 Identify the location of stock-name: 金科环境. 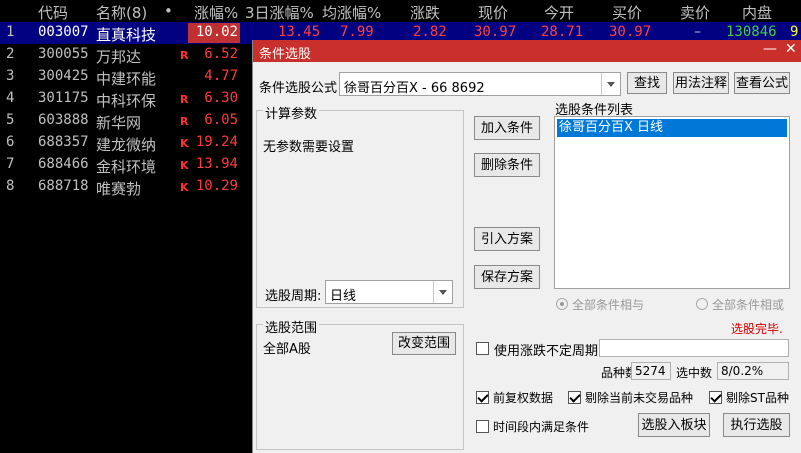
(126, 167).